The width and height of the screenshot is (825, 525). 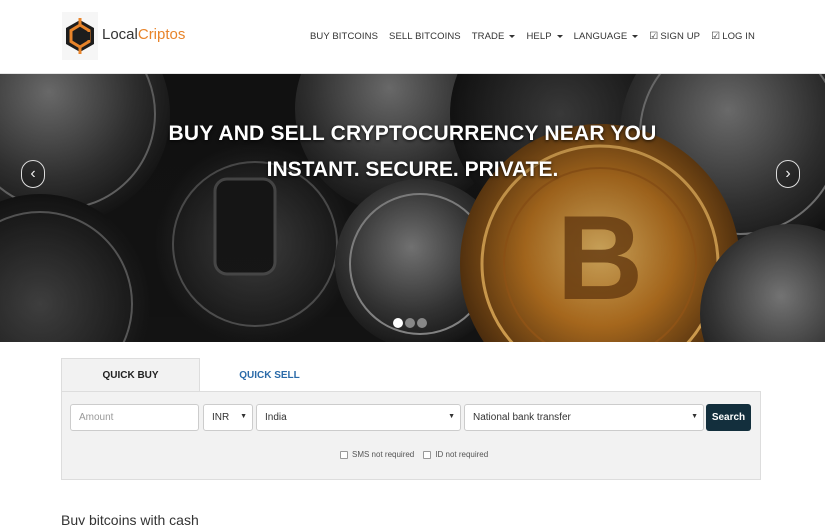 What do you see at coordinates (344, 454) in the screenshot?
I see `sms-not-required-checkbox` at bounding box center [344, 454].